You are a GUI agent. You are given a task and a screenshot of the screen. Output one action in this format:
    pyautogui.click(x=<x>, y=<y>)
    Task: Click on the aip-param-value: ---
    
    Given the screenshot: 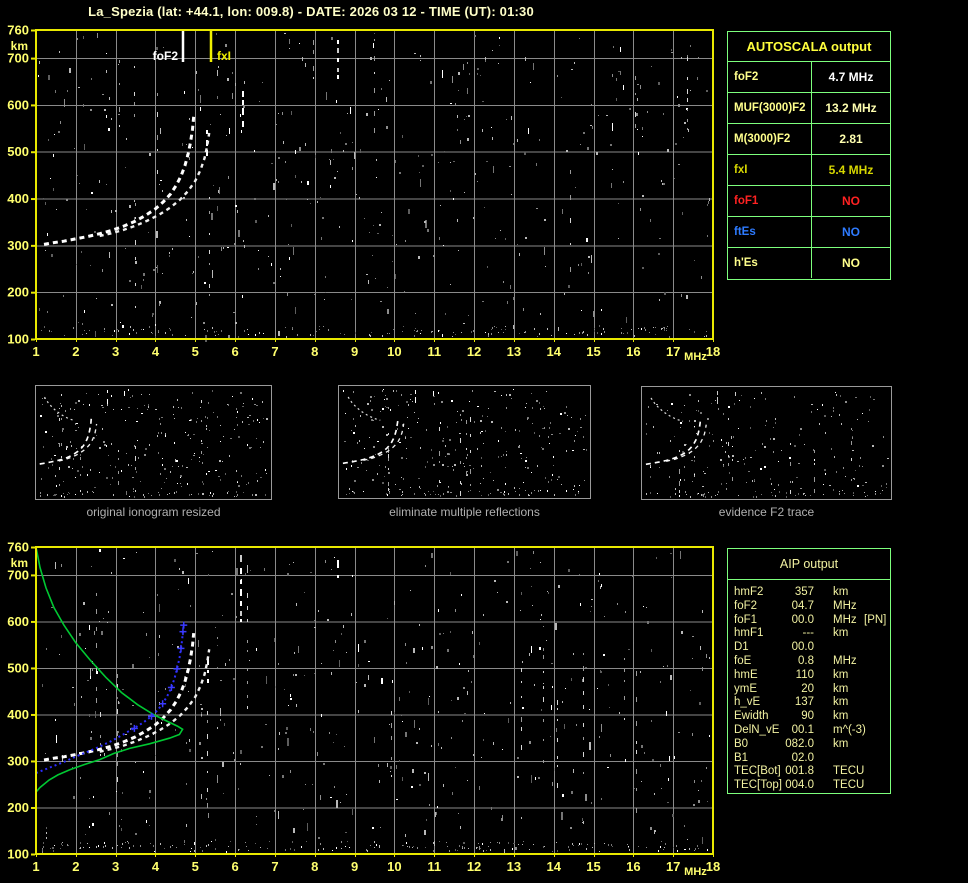 What is the action you would take?
    pyautogui.click(x=808, y=633)
    